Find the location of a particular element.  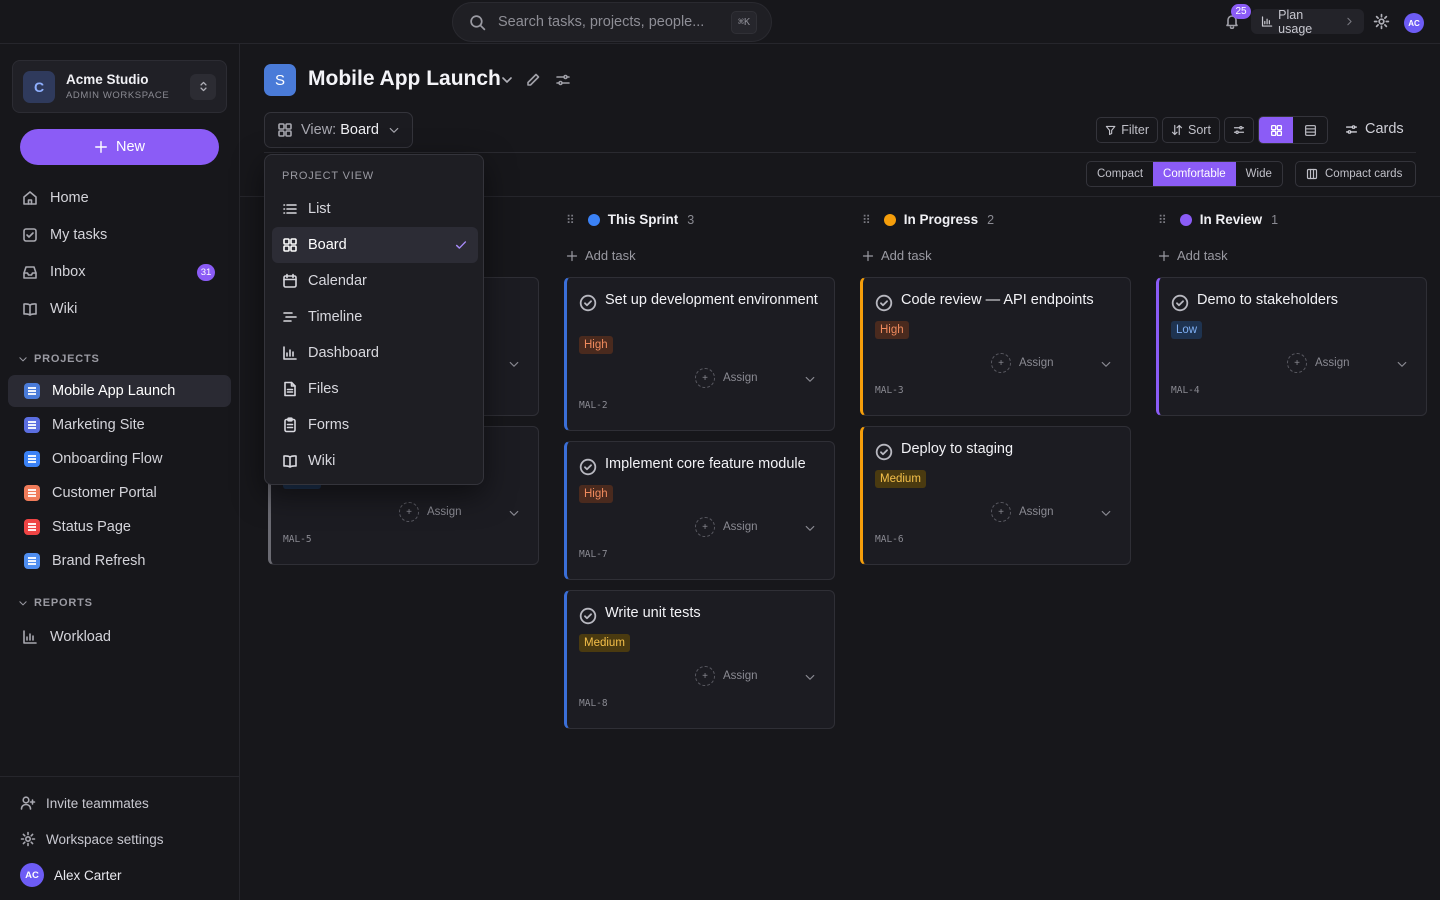

plan-usage-label: Plan usage is located at coordinates (1295, 21).